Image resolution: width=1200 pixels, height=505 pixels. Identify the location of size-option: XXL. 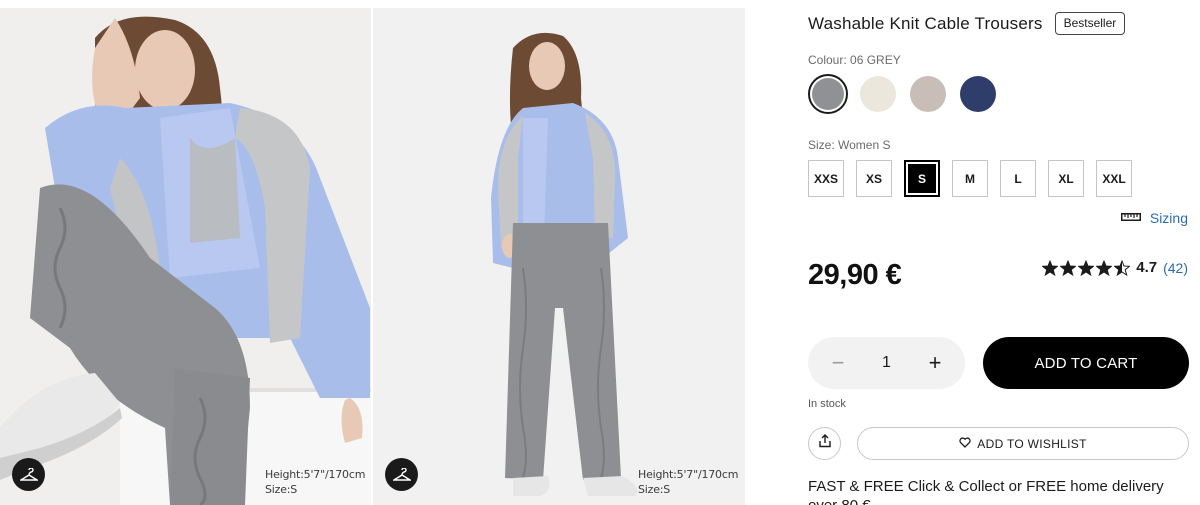
(1114, 178).